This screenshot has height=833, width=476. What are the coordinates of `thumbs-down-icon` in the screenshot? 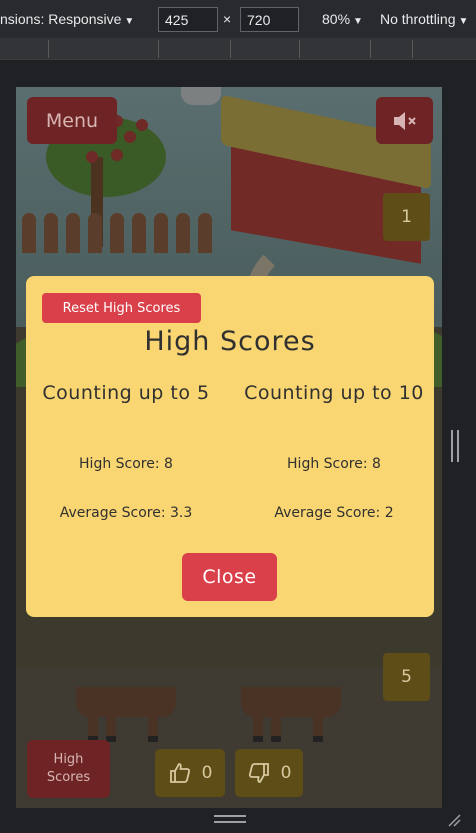 It's located at (258, 773).